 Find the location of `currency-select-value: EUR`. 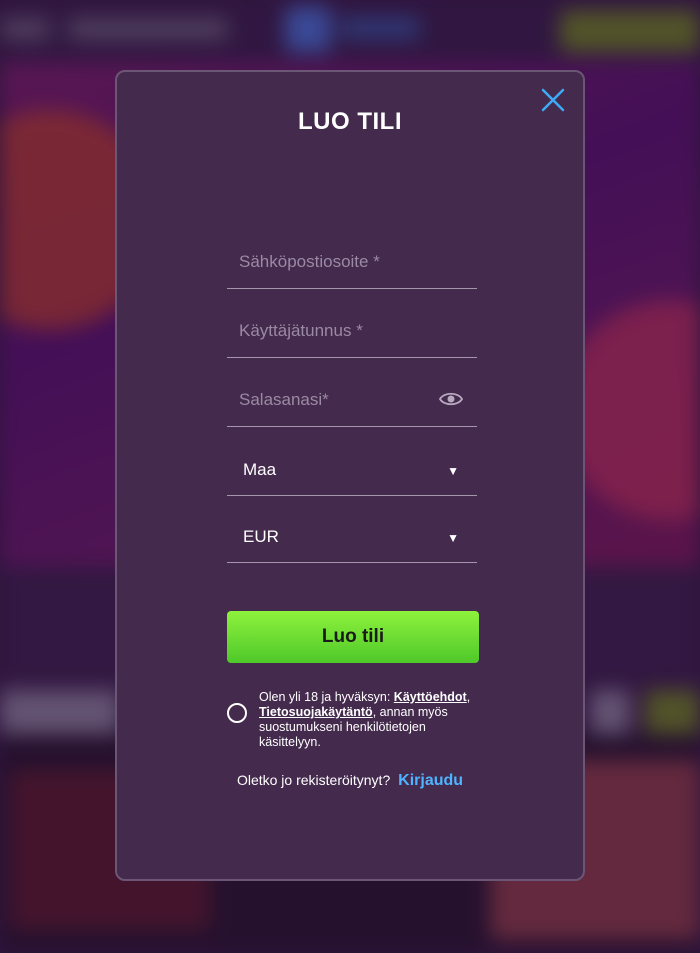

currency-select-value: EUR is located at coordinates (261, 536).